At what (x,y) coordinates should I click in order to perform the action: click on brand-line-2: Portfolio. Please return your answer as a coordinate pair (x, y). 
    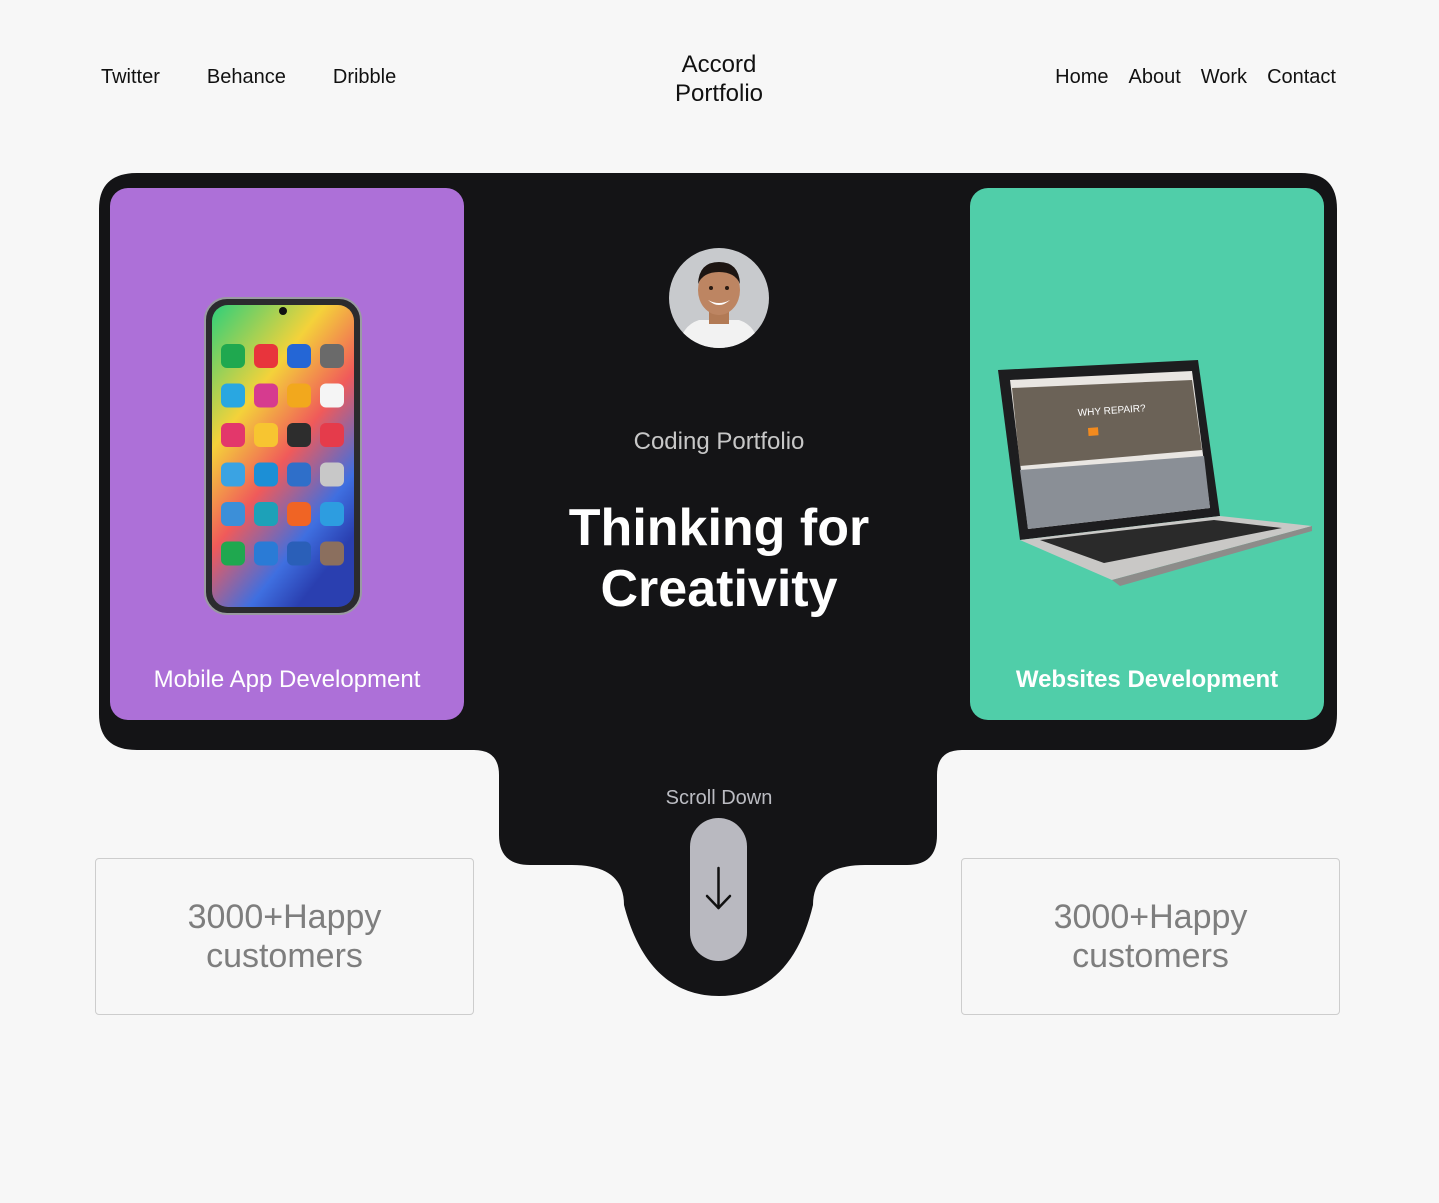
    Looking at the image, I should click on (719, 93).